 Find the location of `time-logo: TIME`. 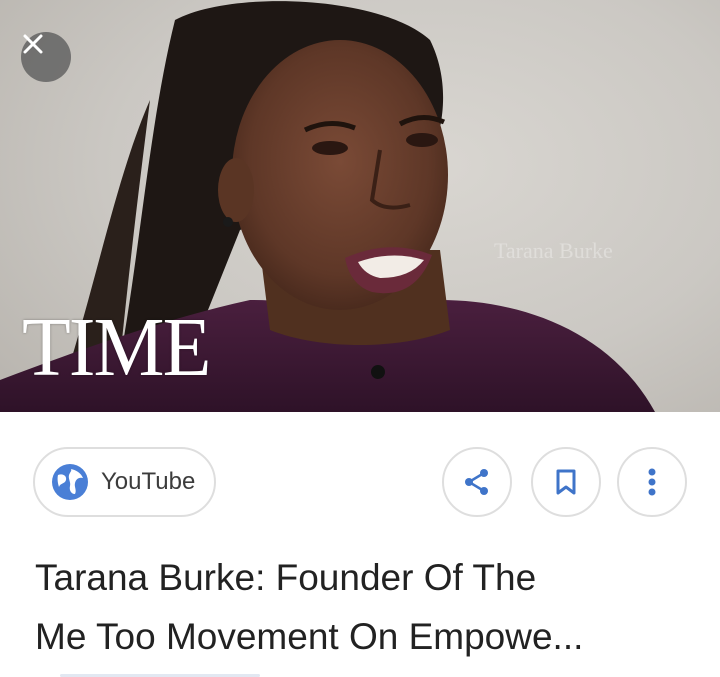

time-logo: TIME is located at coordinates (116, 347).